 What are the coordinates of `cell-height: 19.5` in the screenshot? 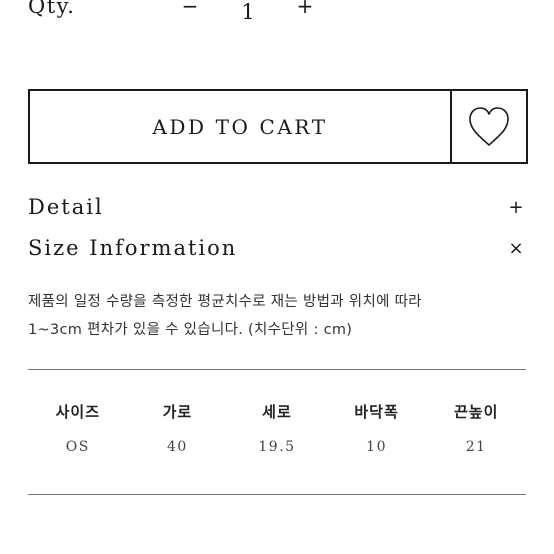 It's located at (277, 447).